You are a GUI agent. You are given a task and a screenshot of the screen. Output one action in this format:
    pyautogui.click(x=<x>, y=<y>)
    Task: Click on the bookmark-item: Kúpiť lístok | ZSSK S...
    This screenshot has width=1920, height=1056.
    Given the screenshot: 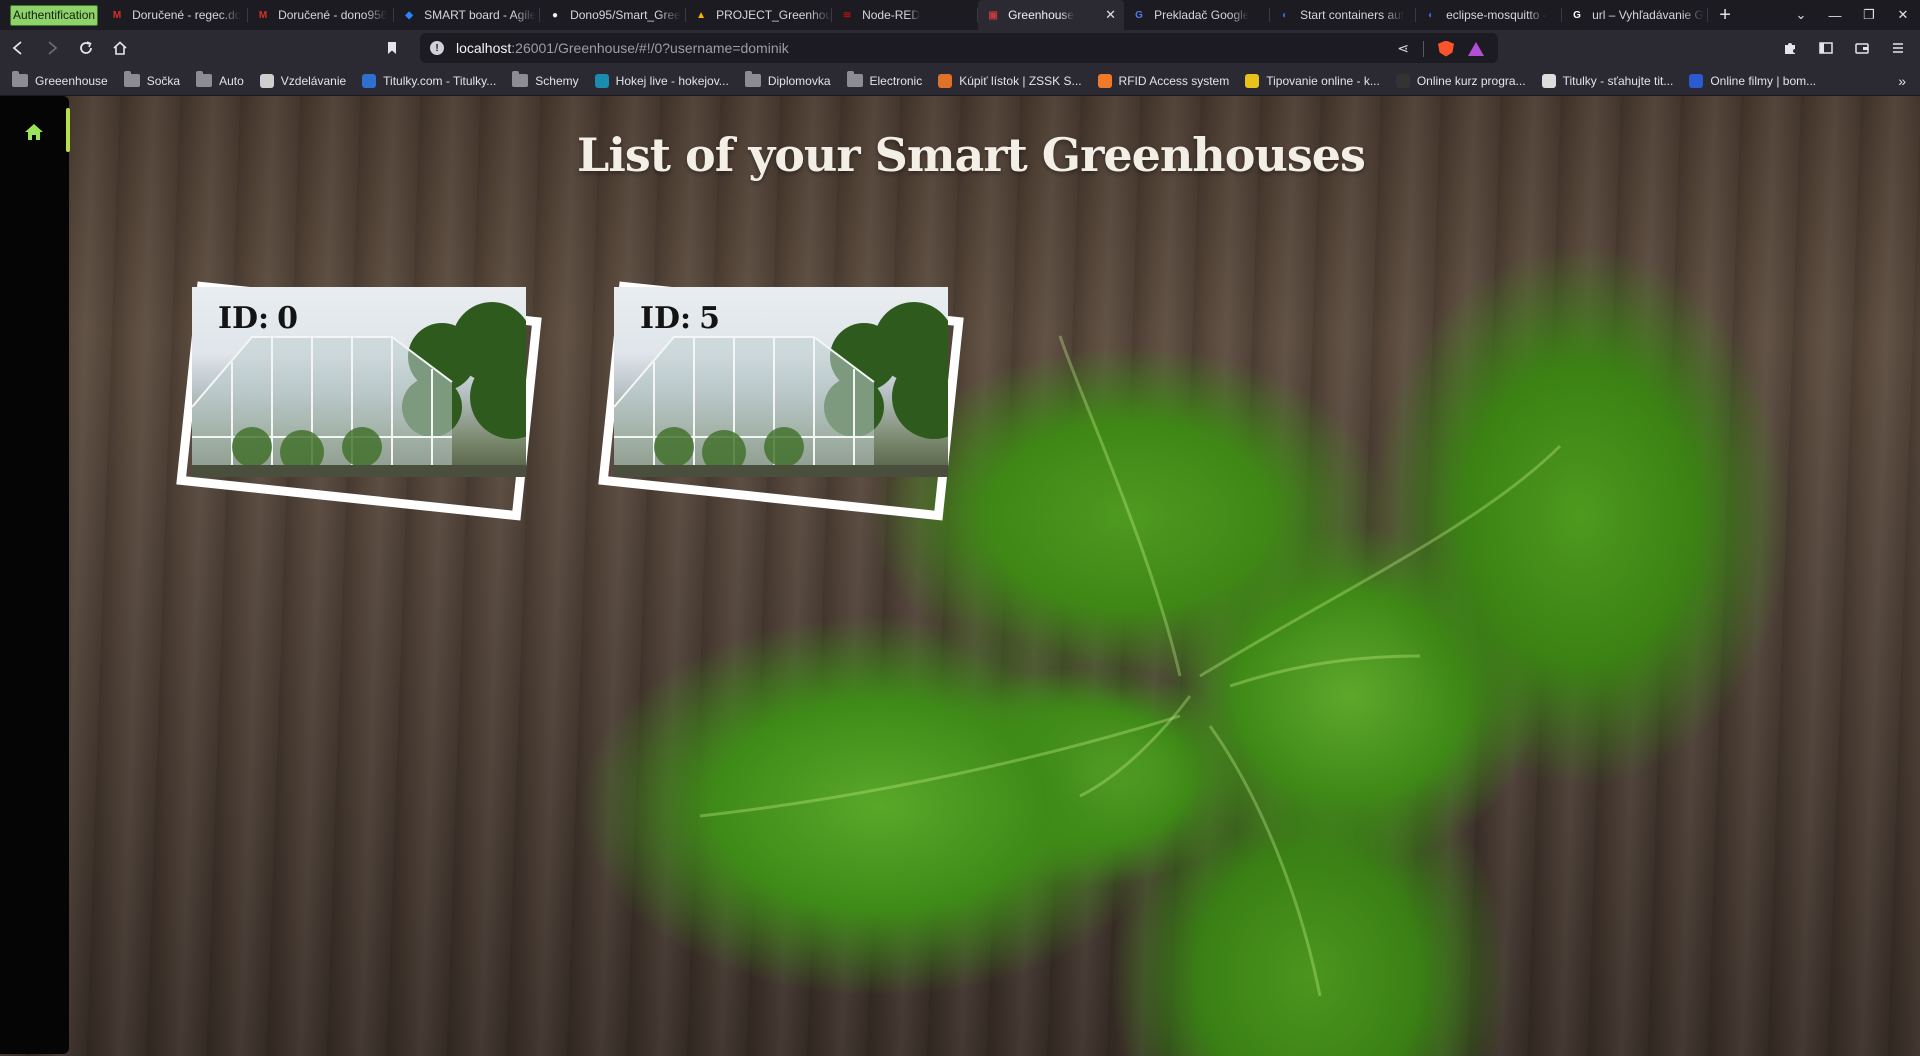 What is the action you would take?
    pyautogui.click(x=1010, y=80)
    